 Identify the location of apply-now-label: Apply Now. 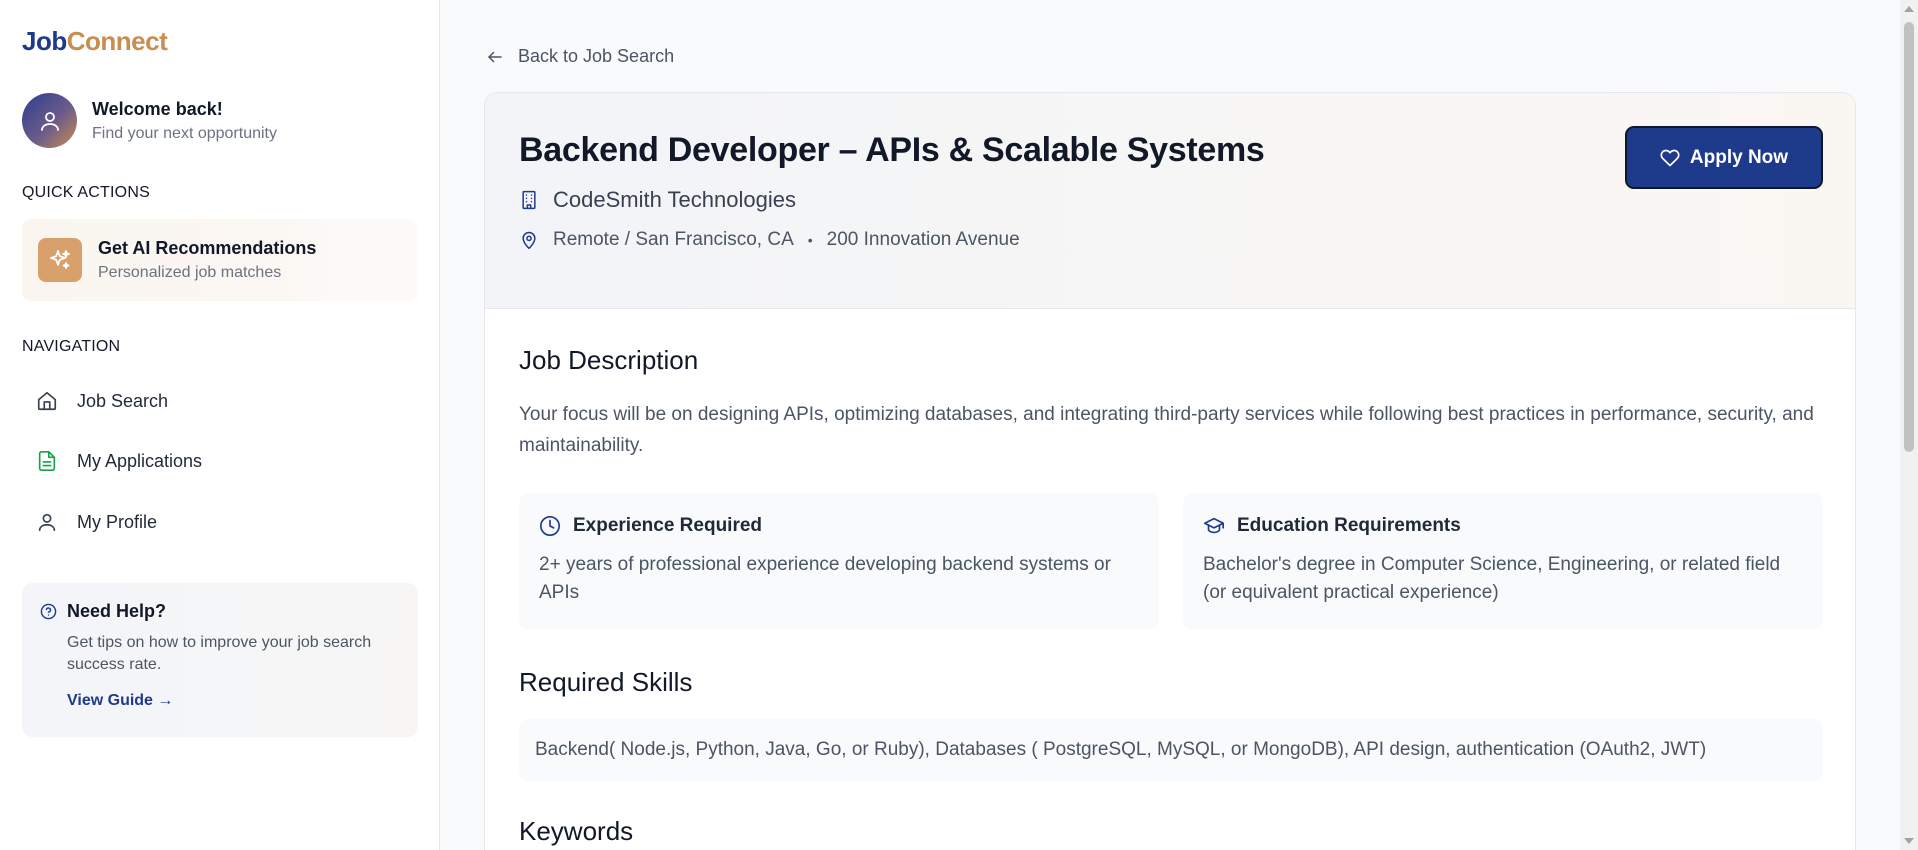
(1739, 157).